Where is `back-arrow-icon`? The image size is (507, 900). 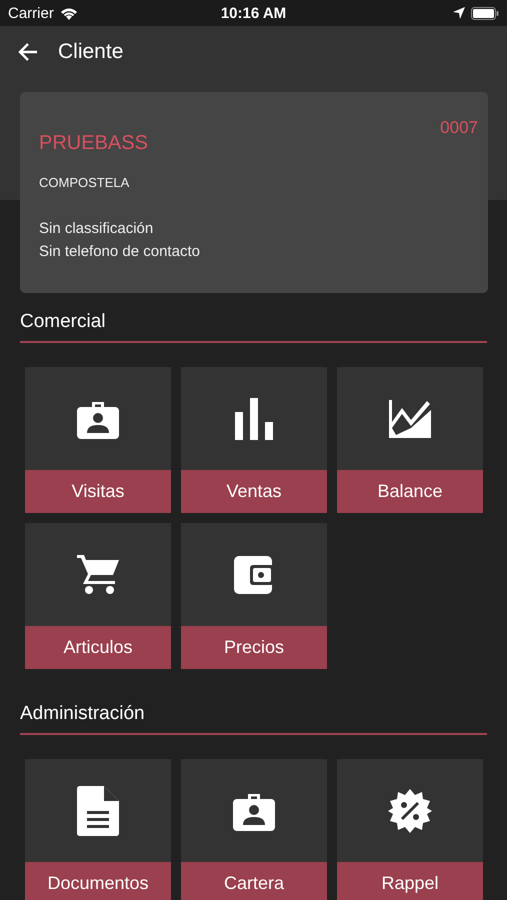 back-arrow-icon is located at coordinates (28, 52).